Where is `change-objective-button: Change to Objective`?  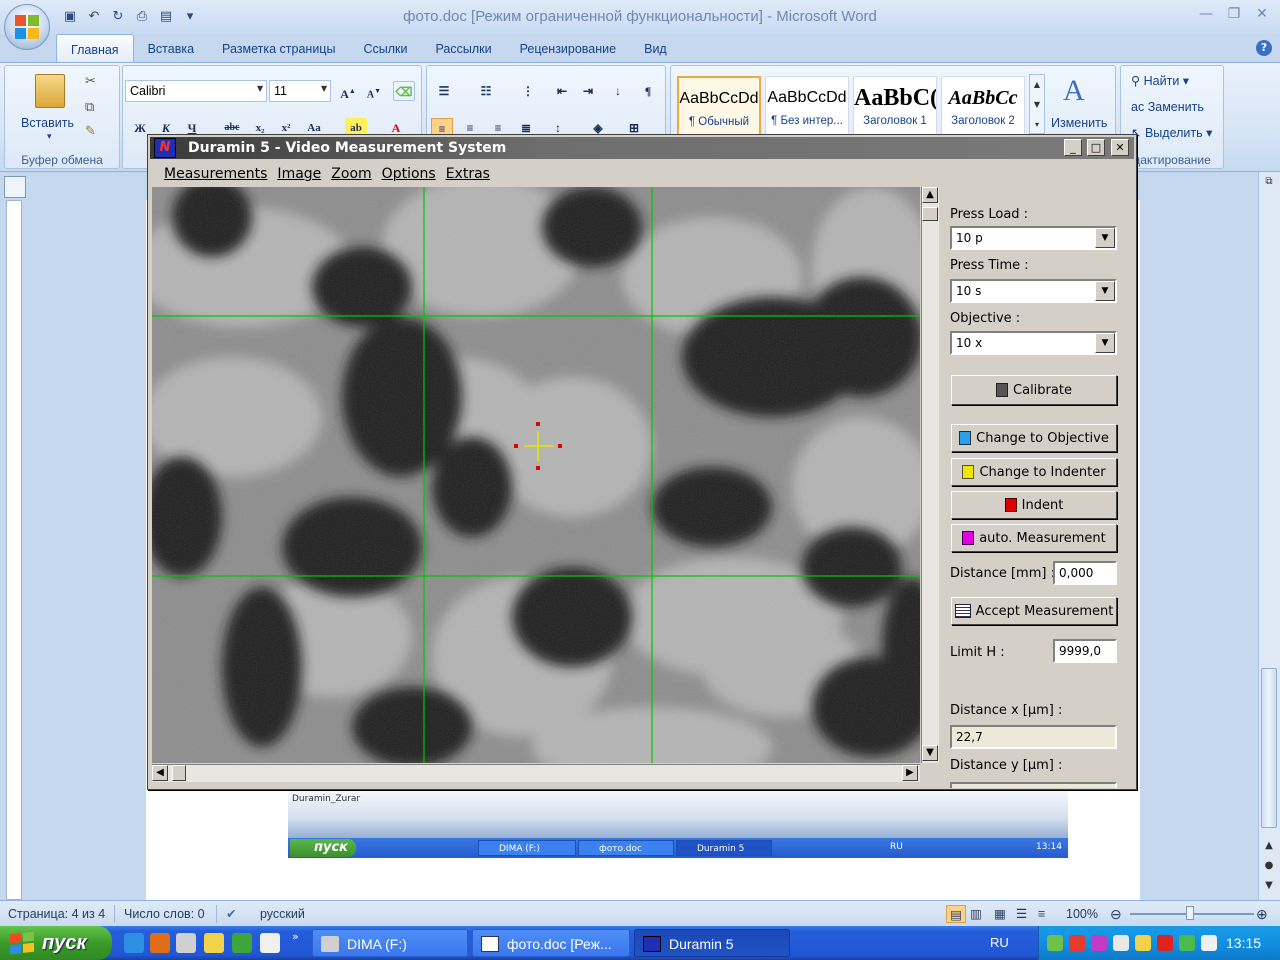
change-objective-button: Change to Objective is located at coordinates (1034, 438).